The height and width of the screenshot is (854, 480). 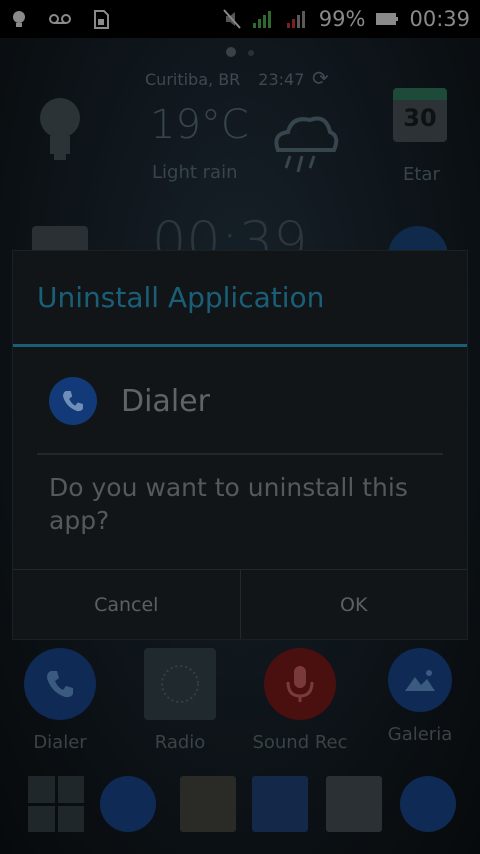 I want to click on weather-updated-time: 23:47, so click(x=281, y=79).